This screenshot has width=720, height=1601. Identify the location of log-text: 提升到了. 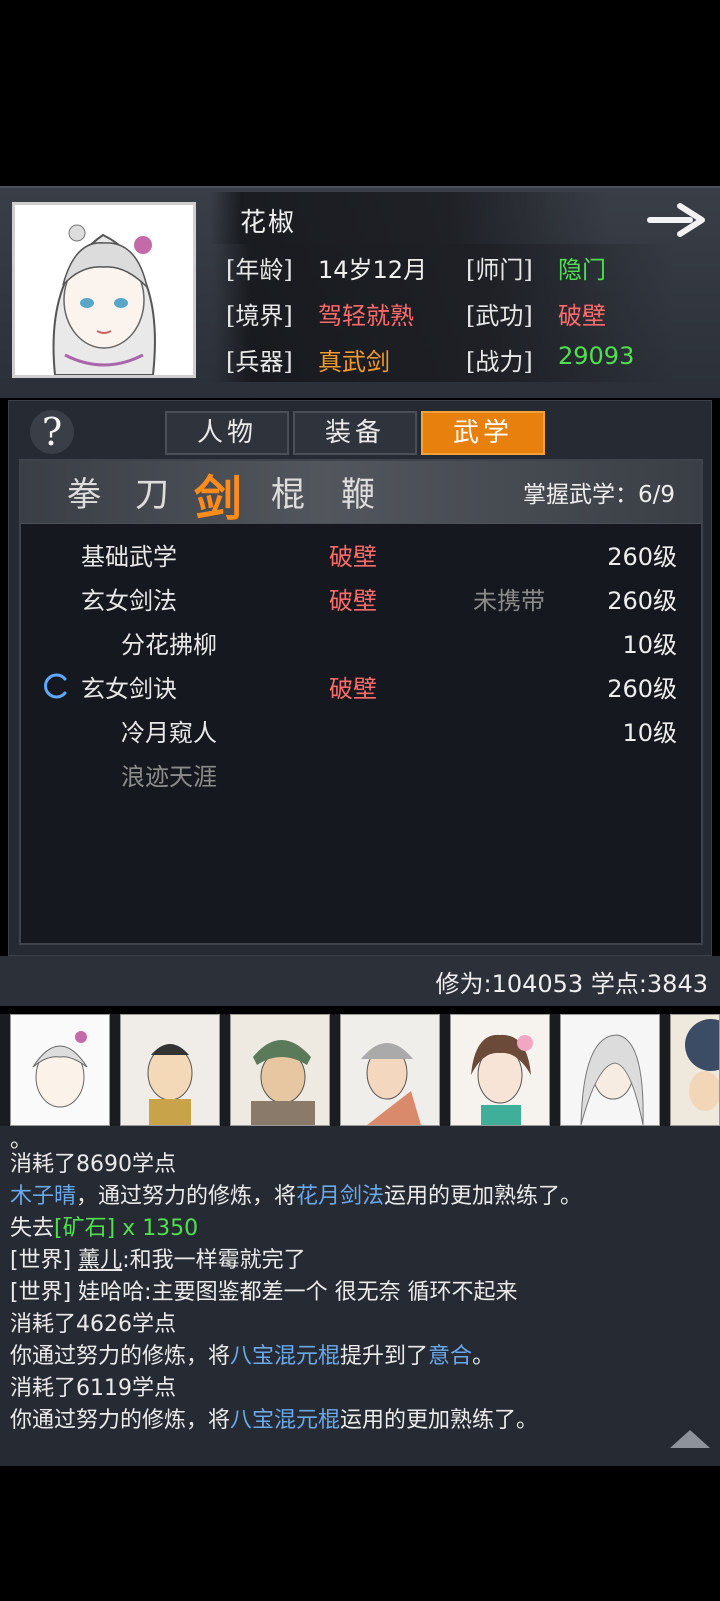
(384, 1356).